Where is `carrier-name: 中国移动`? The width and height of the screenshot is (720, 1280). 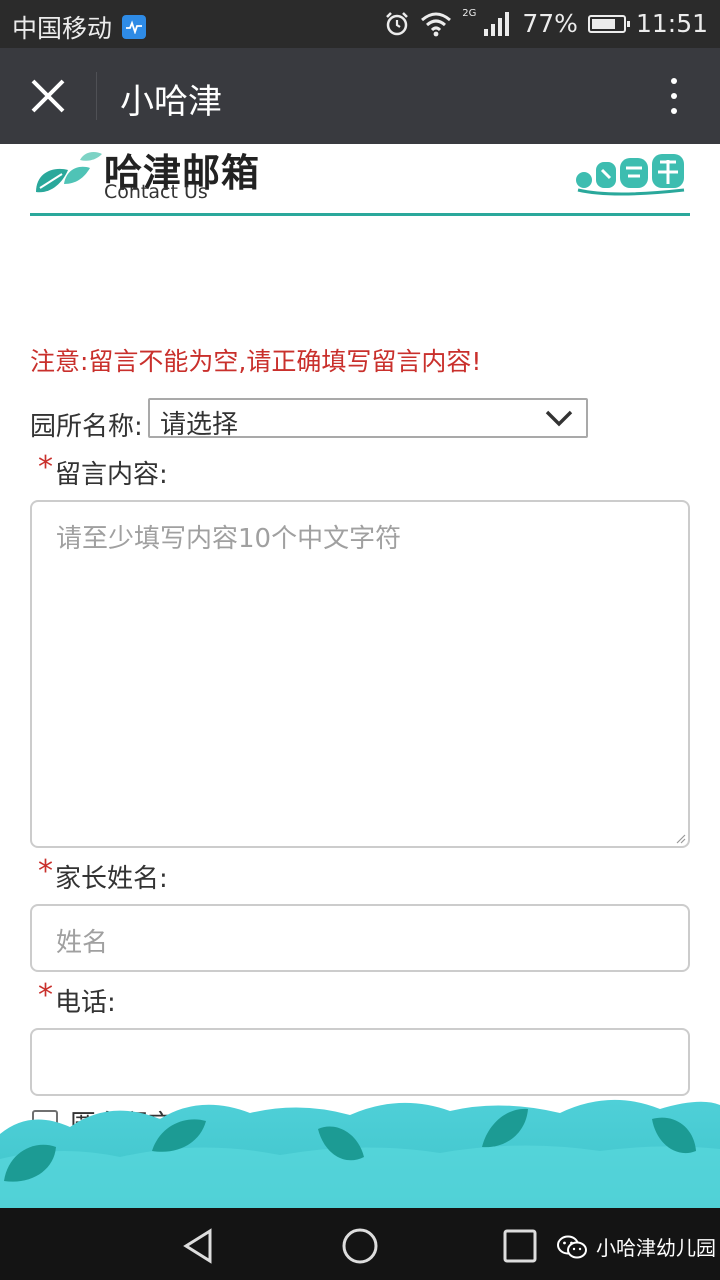
carrier-name: 中国移动 is located at coordinates (62, 28).